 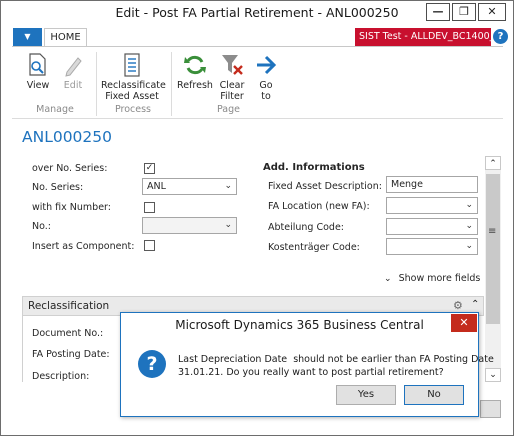 What do you see at coordinates (232, 85) in the screenshot?
I see `clear-filter-label-line1: Clear` at bounding box center [232, 85].